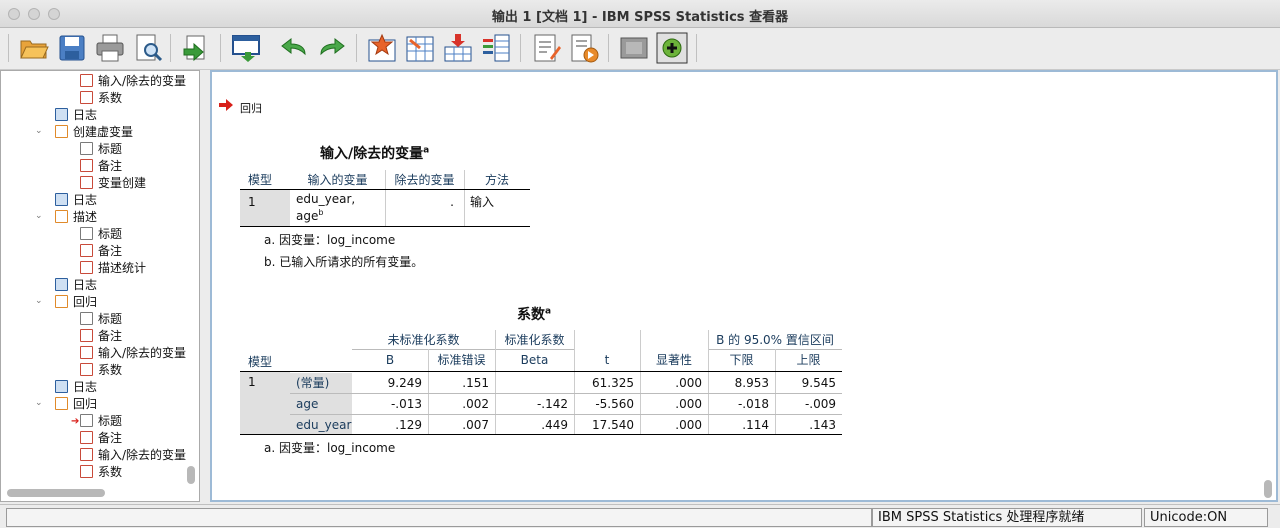  What do you see at coordinates (113, 183) in the screenshot?
I see `outline-item: 变量创建` at bounding box center [113, 183].